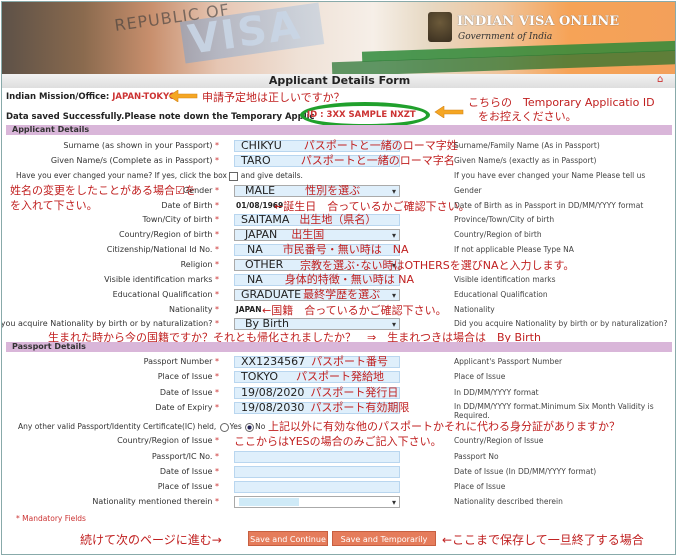 The image size is (679, 558). Describe the element at coordinates (505, 279) in the screenshot. I see `visible-marks-hint: Visible identification marks` at that location.